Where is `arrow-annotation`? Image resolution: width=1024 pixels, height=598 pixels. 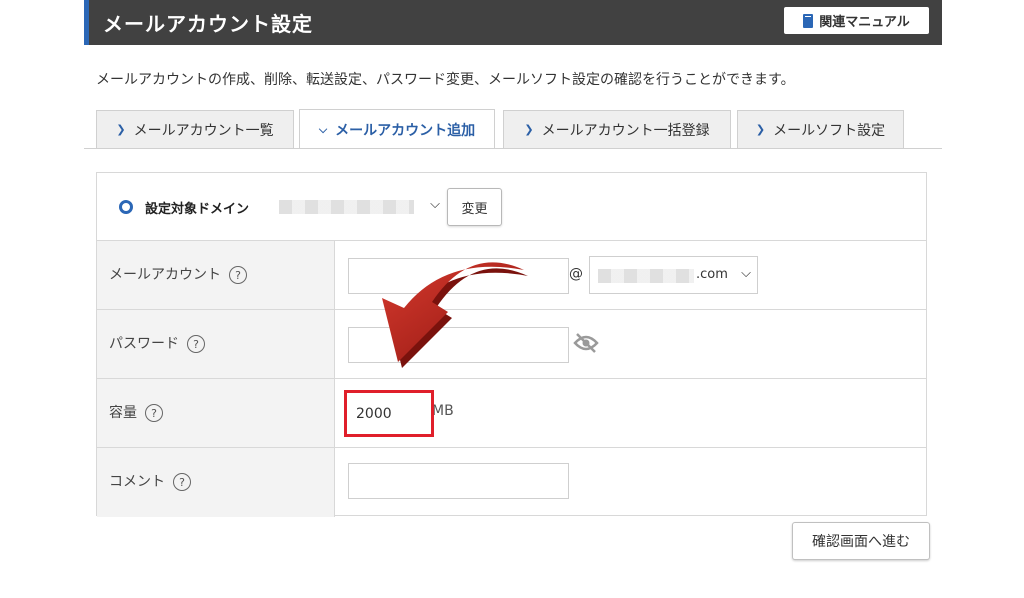
arrow-annotation is located at coordinates (455, 315).